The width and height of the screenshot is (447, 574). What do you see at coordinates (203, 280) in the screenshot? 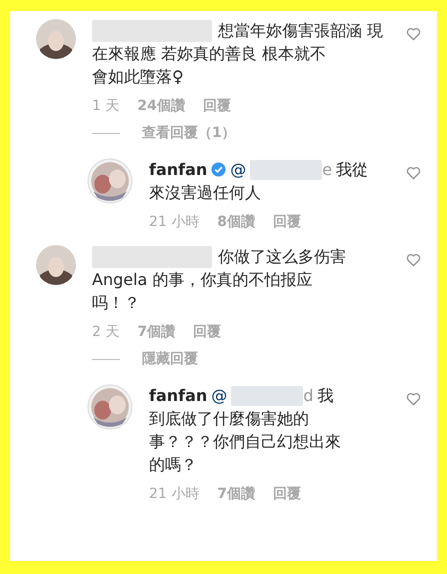
I see `comment-text: Angela 的事，你真的不怕报应` at bounding box center [203, 280].